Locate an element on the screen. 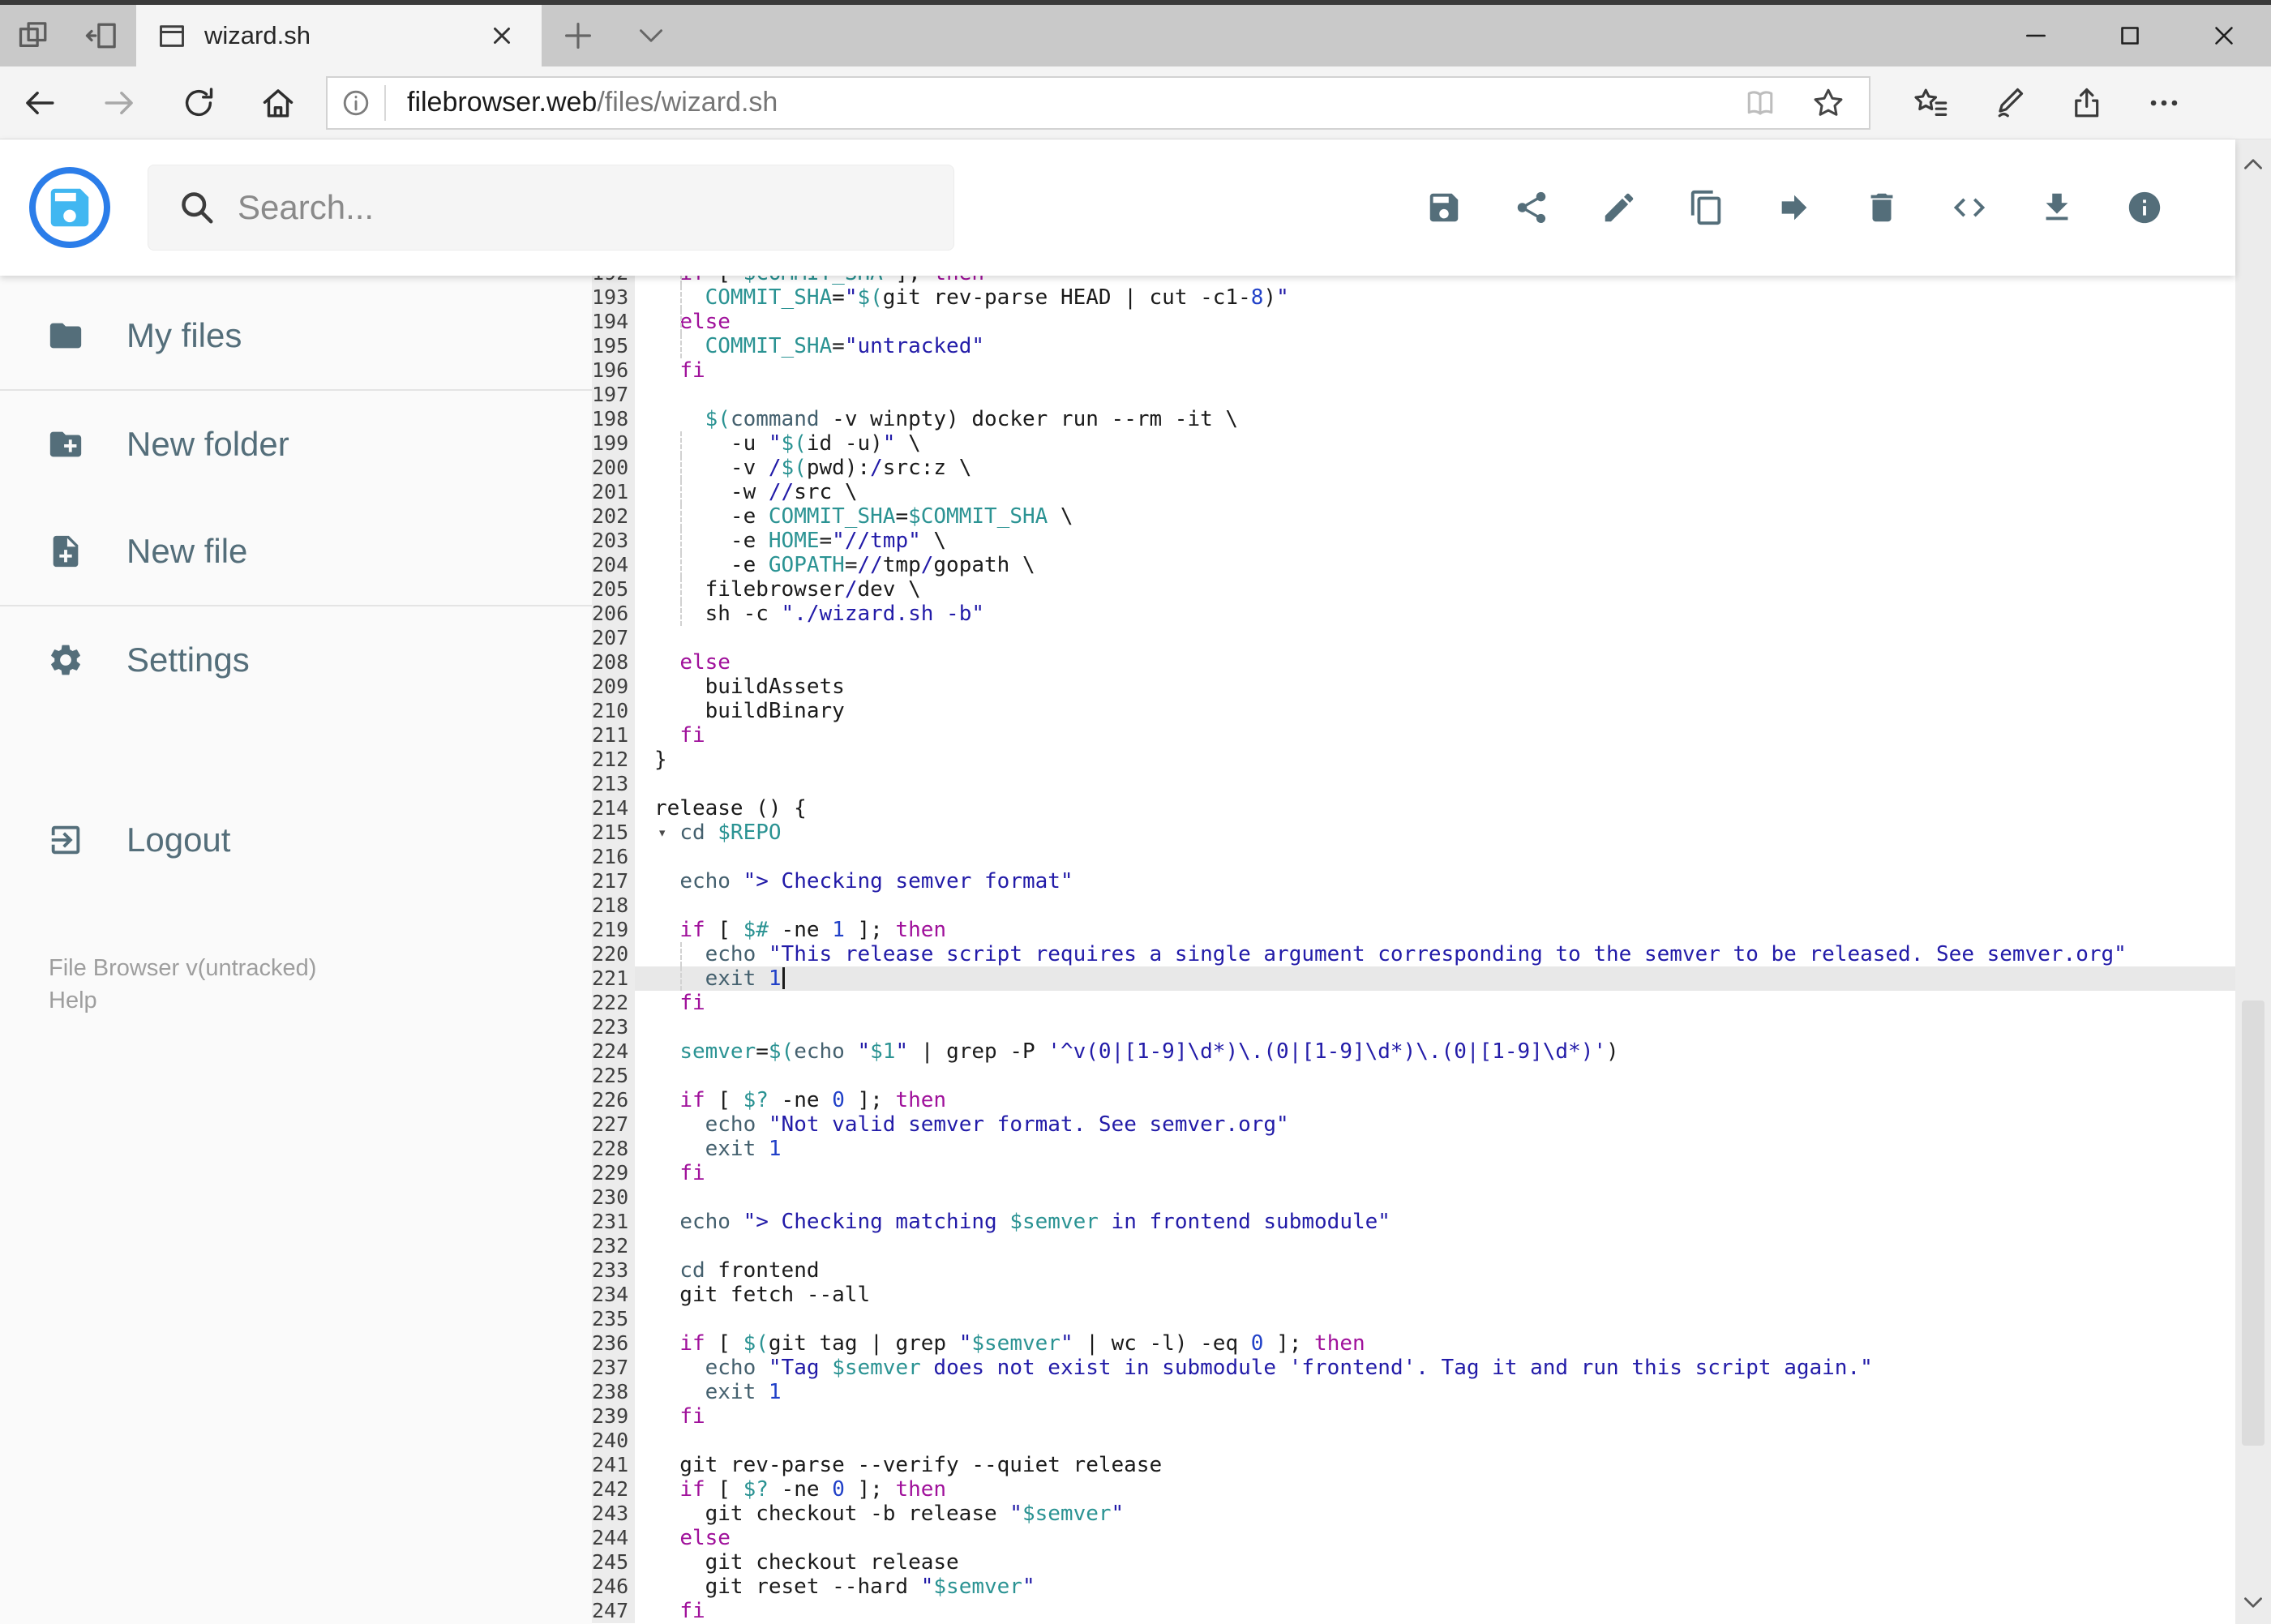 The image size is (2271, 1624). help-link: Help is located at coordinates (321, 1001).